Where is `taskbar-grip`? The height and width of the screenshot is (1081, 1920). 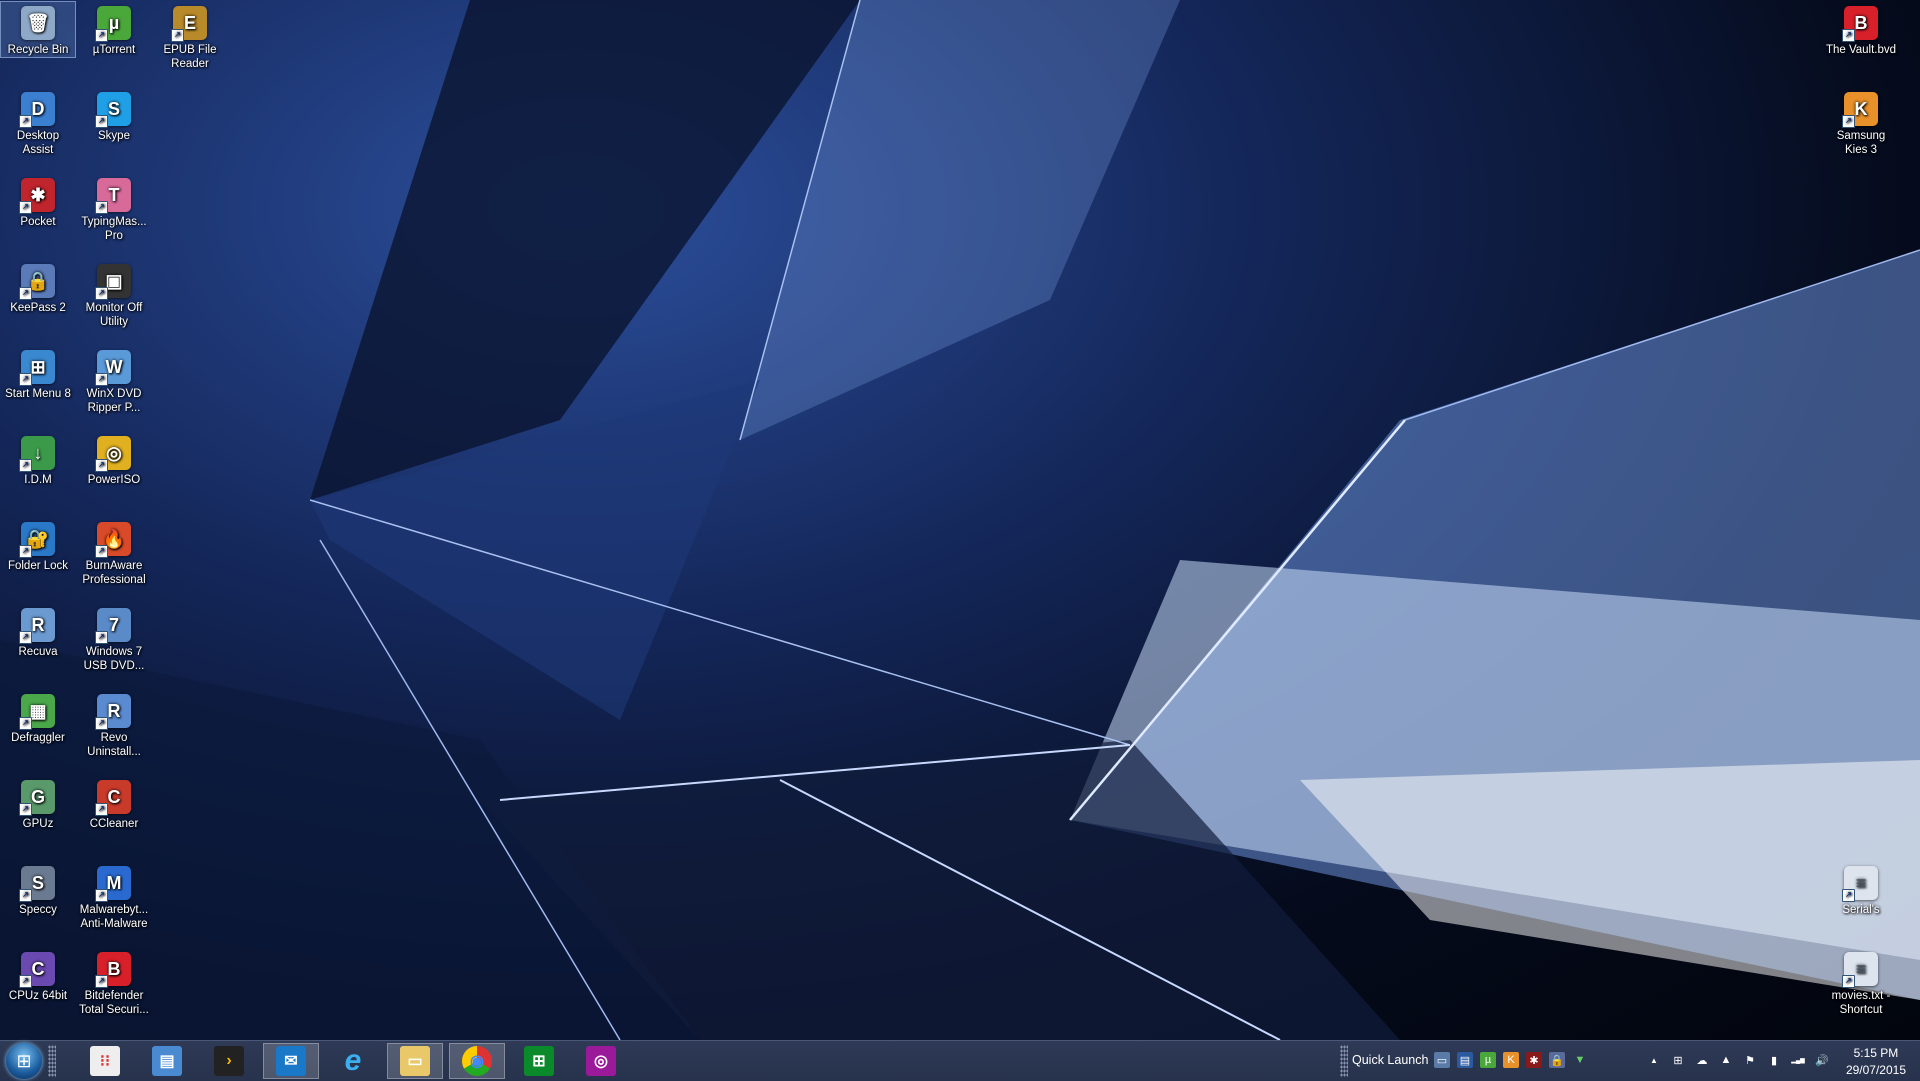
taskbar-grip is located at coordinates (52, 1061).